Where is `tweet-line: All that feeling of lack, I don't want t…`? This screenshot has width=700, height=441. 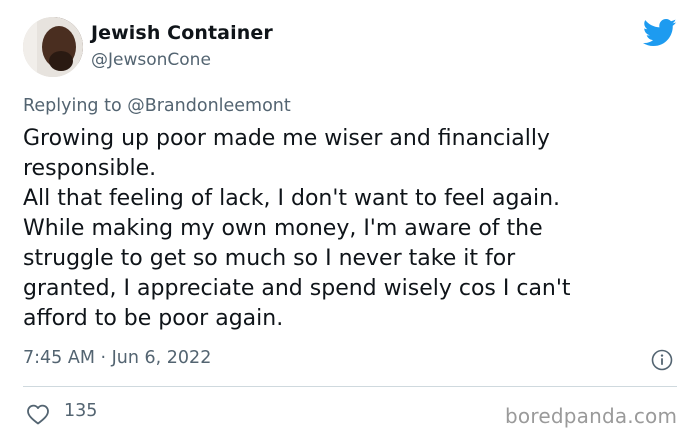 tweet-line: All that feeling of lack, I don't want t… is located at coordinates (292, 198).